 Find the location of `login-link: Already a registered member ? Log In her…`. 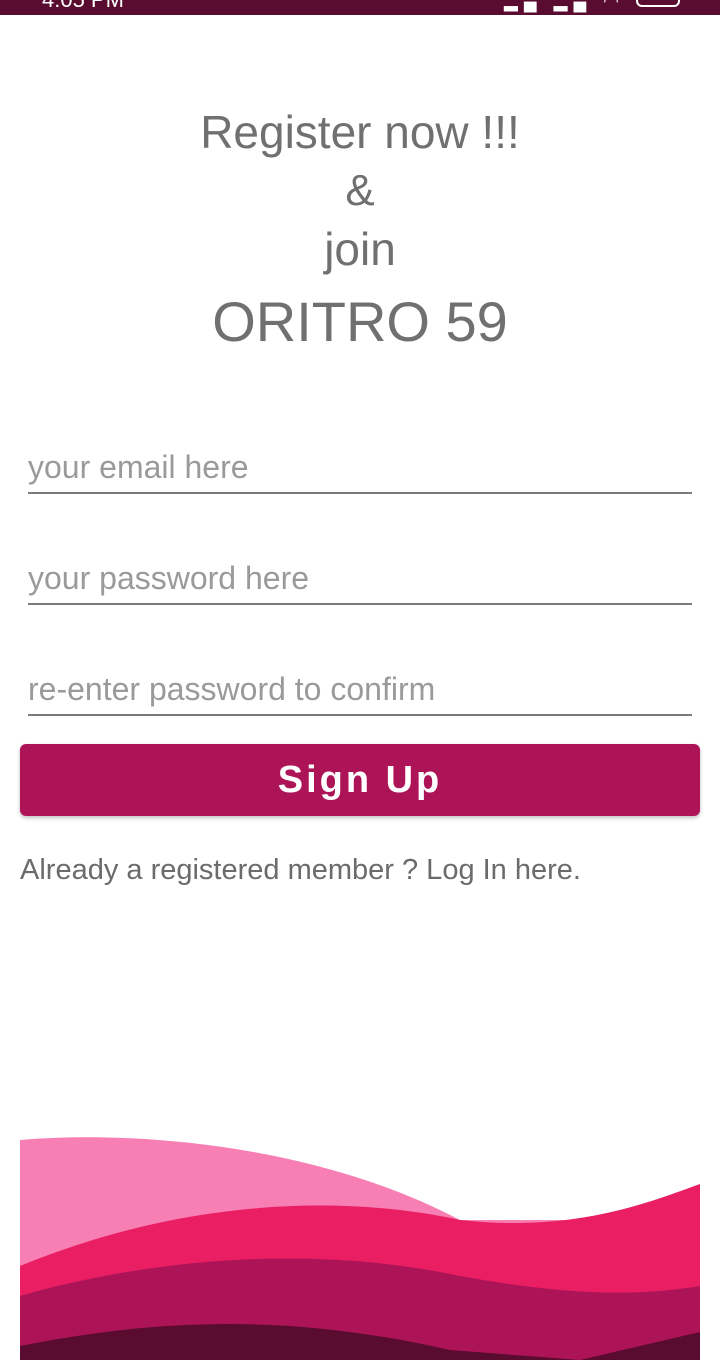

login-link: Already a registered member ? Log In her… is located at coordinates (300, 870).